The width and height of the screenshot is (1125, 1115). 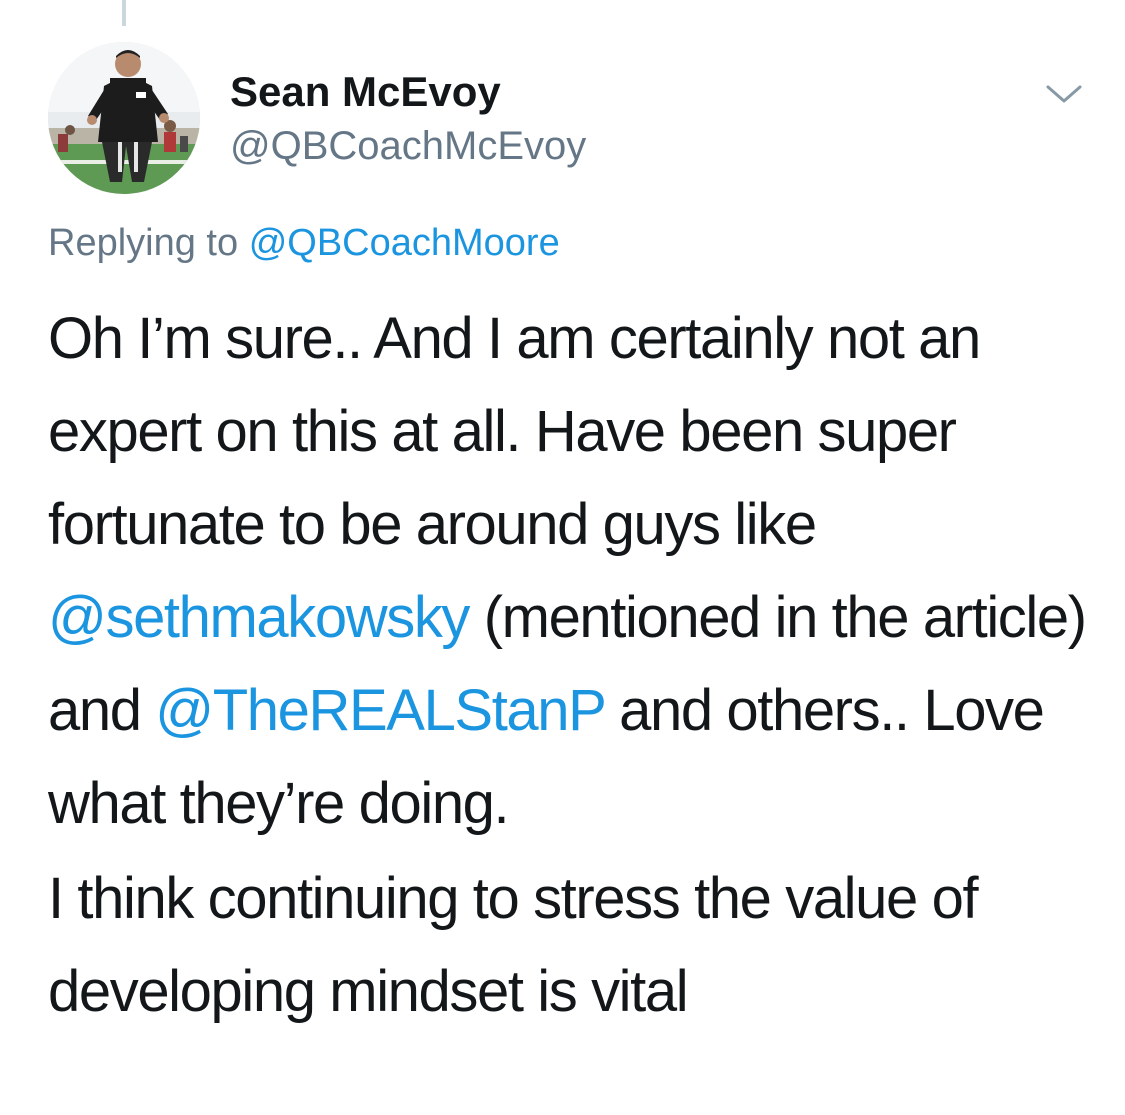 I want to click on avatar, so click(x=124, y=118).